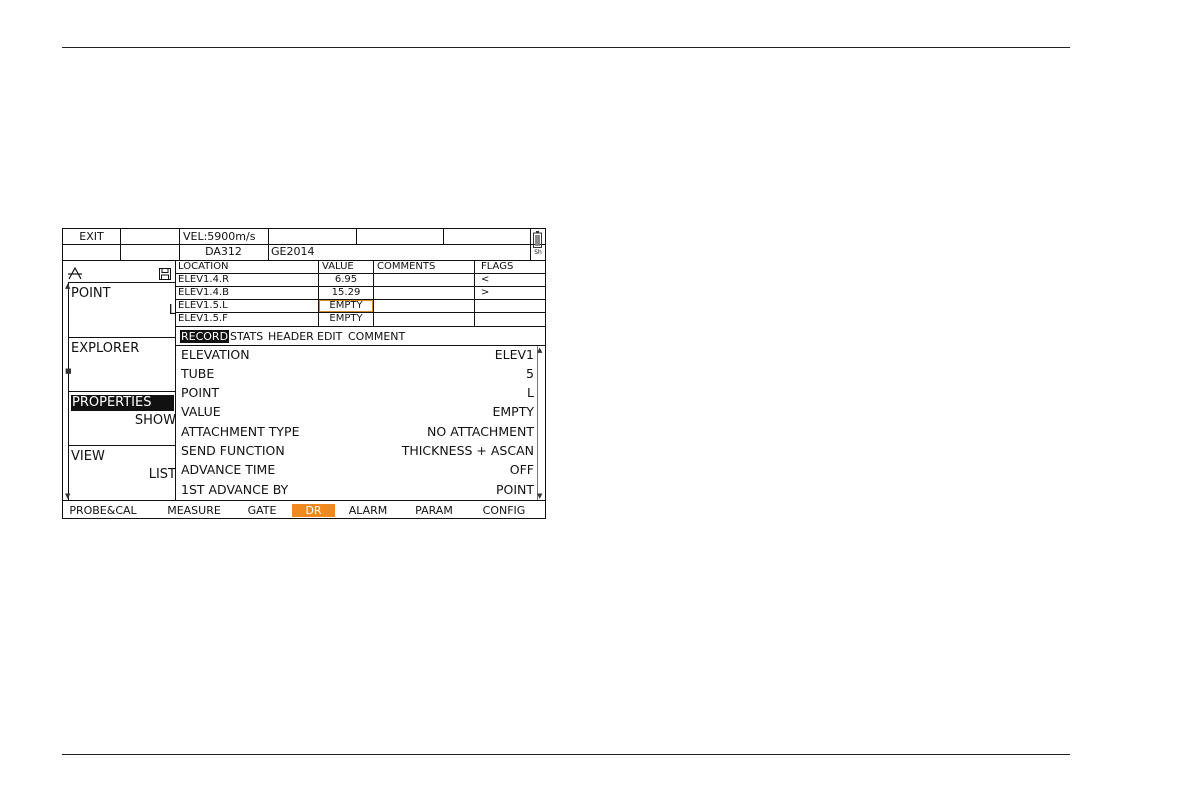  I want to click on tab-edit: EDIT, so click(329, 336).